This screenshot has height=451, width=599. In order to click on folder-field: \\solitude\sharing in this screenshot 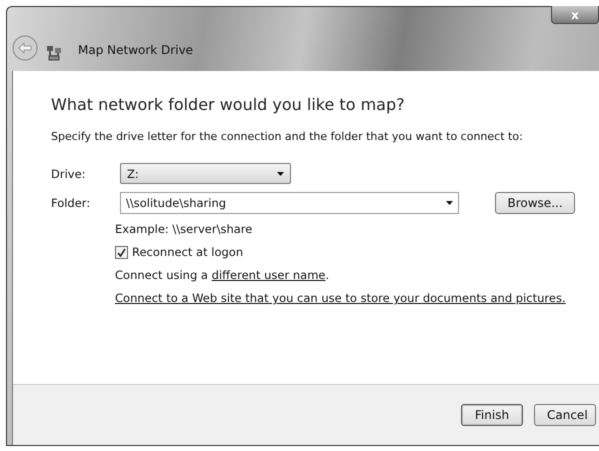, I will do `click(289, 203)`.